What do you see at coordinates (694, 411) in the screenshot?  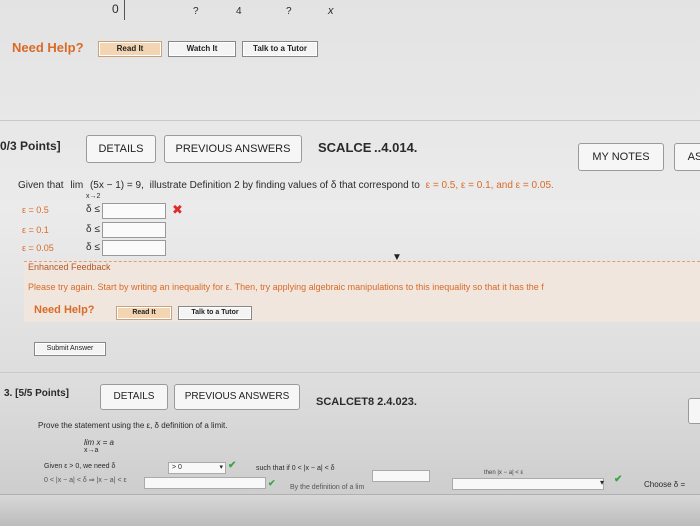 I see `problem2-side-button` at bounding box center [694, 411].